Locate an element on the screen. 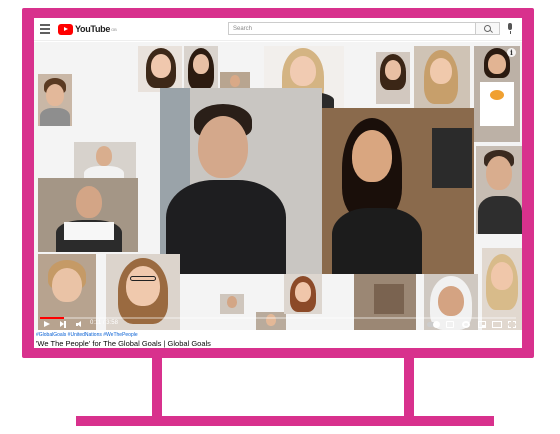  video-tile-man-paper is located at coordinates (88, 215).